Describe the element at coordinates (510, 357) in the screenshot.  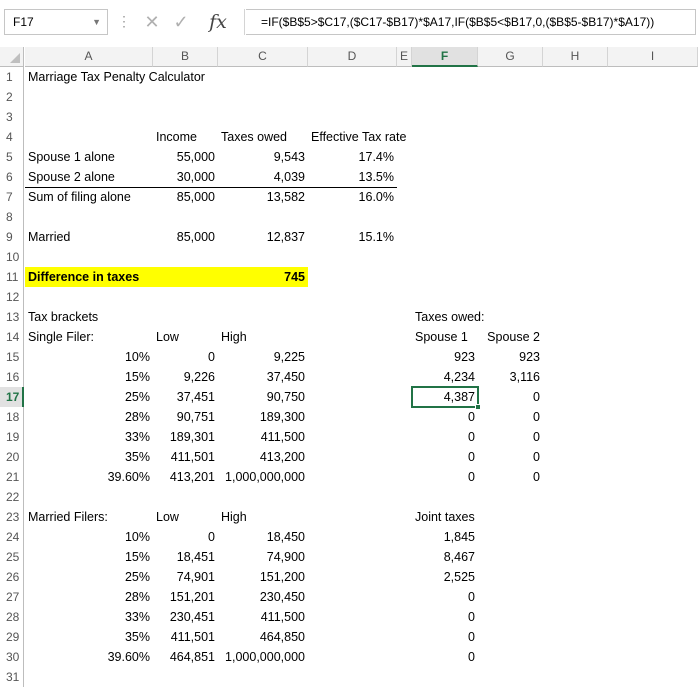
I see `cell-g15: 923` at that location.